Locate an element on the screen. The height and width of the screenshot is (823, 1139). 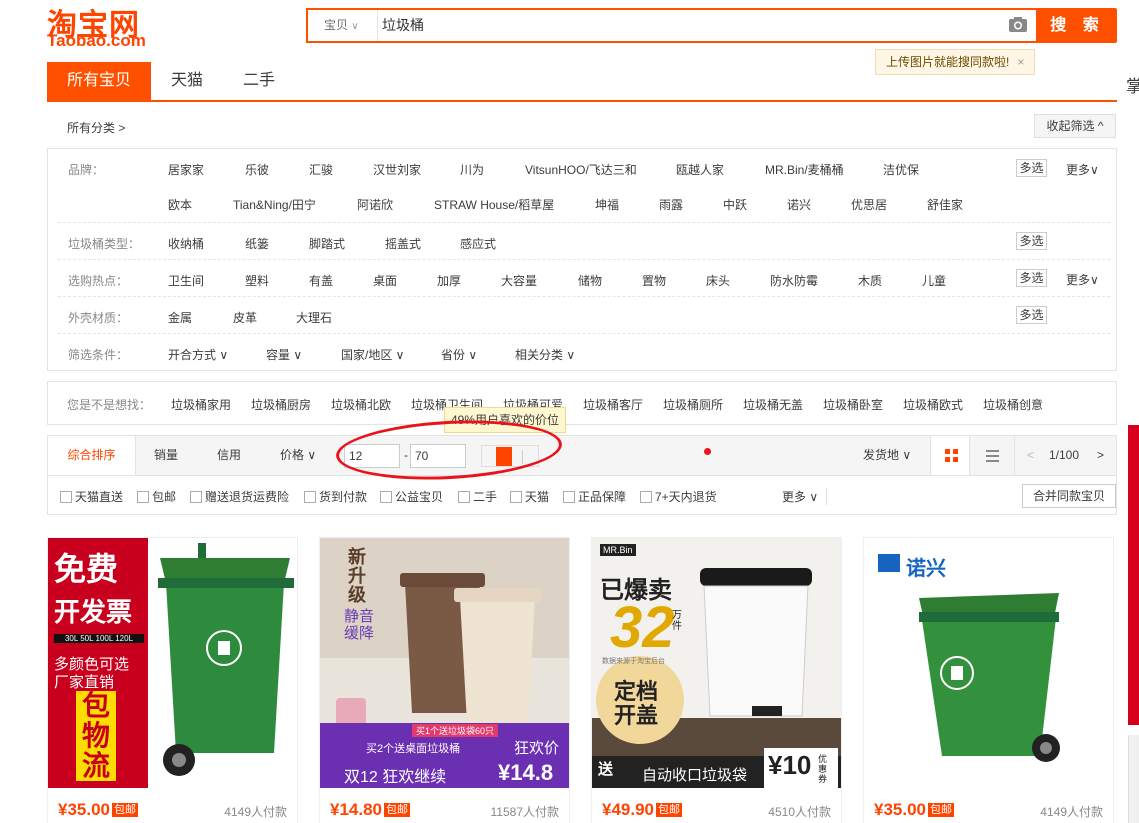
hot-item: 加厚 is located at coordinates (449, 280).